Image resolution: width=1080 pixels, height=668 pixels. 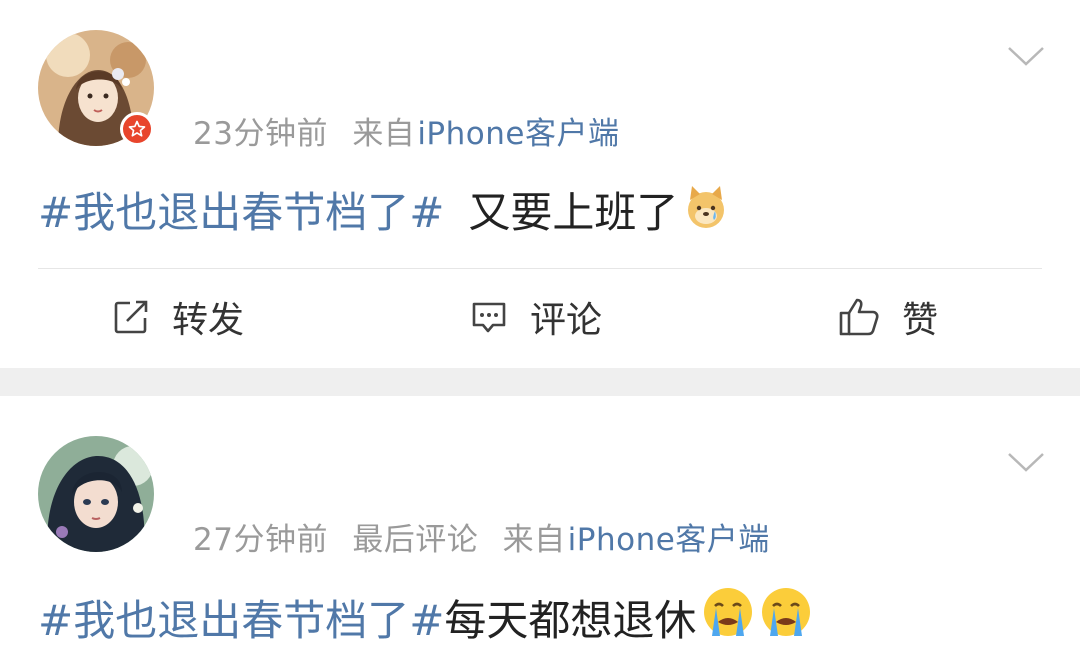 What do you see at coordinates (208, 320) in the screenshot?
I see `repost-label: 转发` at bounding box center [208, 320].